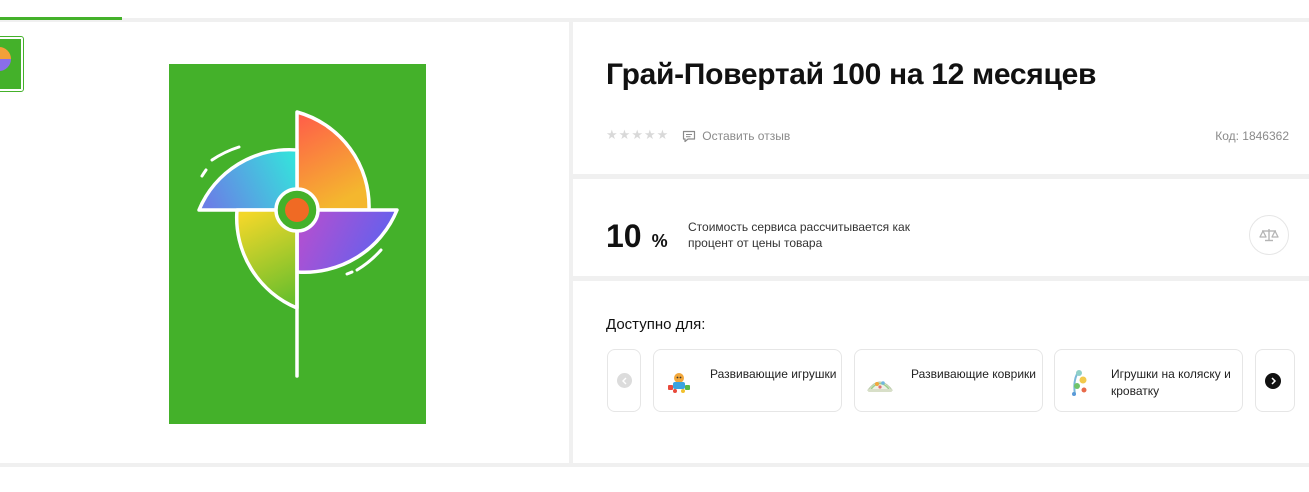 This screenshot has width=1309, height=492. I want to click on product-image, so click(297, 244).